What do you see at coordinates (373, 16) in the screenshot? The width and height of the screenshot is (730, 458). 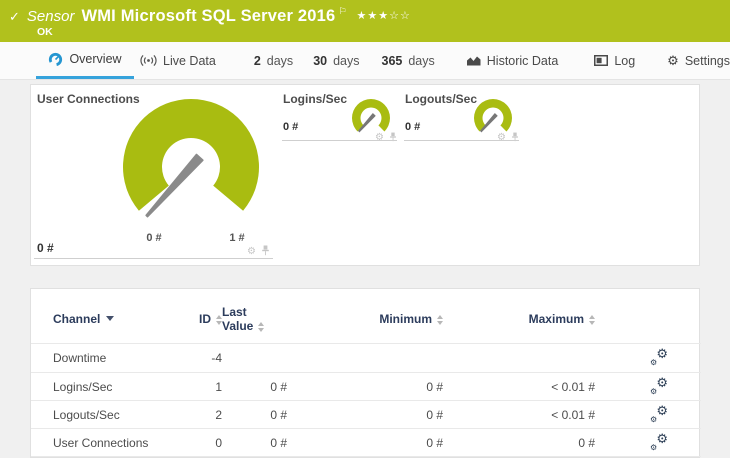 I see `stars-filled: ★★★` at bounding box center [373, 16].